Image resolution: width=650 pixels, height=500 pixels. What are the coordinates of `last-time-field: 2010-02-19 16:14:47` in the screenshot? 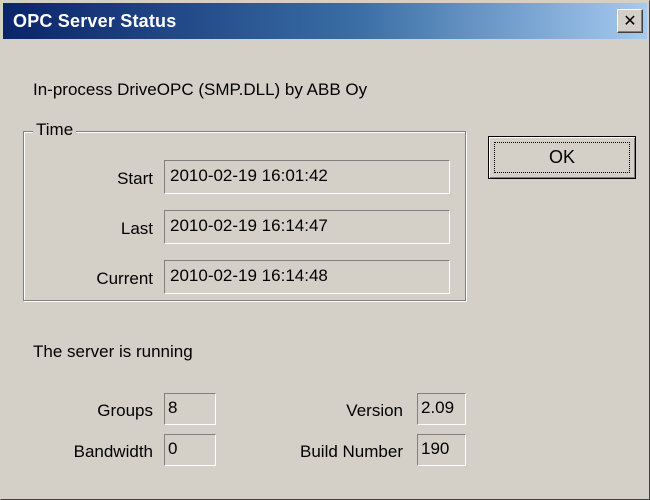 It's located at (307, 227).